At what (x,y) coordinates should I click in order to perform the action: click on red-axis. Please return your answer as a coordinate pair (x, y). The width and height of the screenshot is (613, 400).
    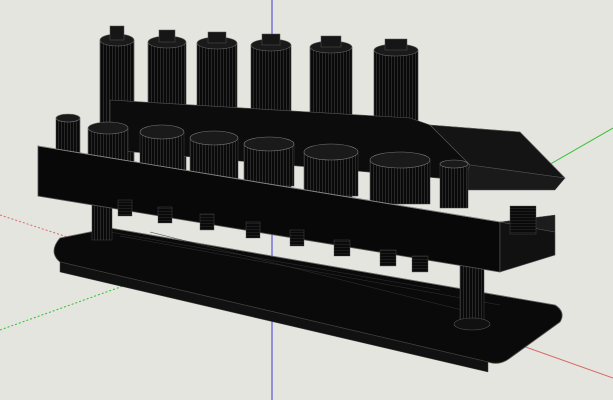
    Looking at the image, I should click on (566, 361).